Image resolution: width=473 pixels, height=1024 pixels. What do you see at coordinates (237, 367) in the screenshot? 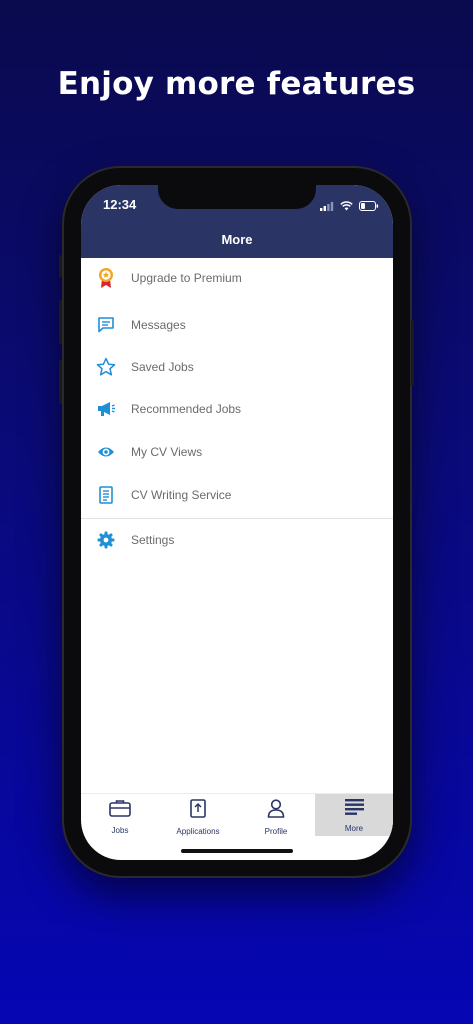
I see `menu-item-saved-jobs: Saved Jobs` at bounding box center [237, 367].